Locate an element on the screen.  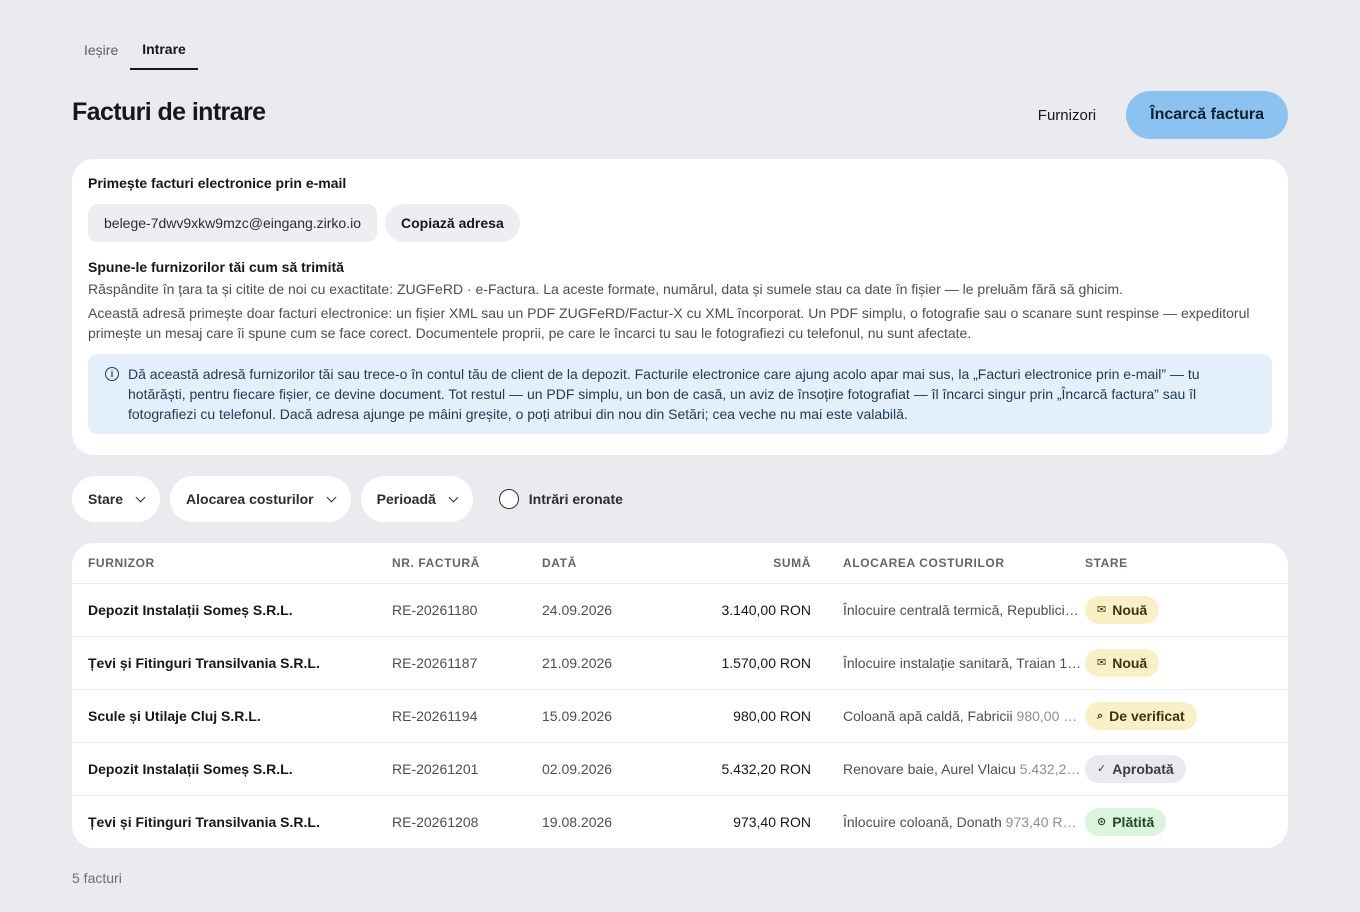
erroneous-entries-toggle: Intrări eronate is located at coordinates (560, 499).